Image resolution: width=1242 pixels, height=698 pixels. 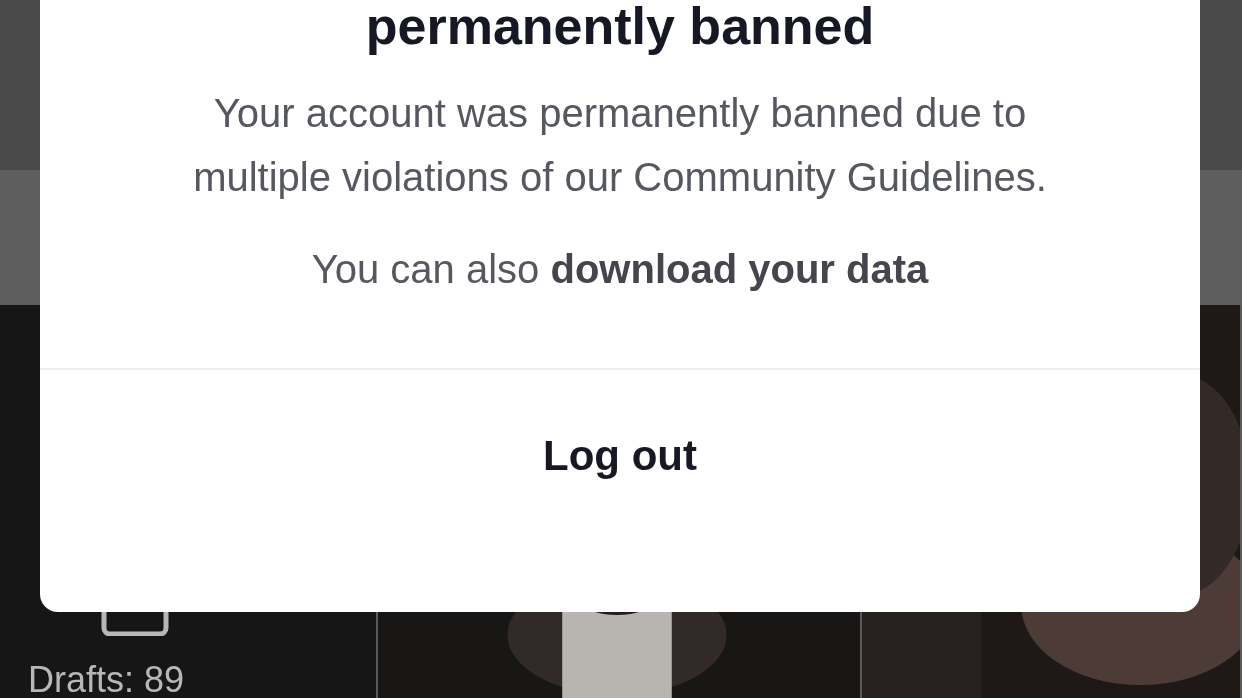 What do you see at coordinates (135, 624) in the screenshot?
I see `drafts-icon` at bounding box center [135, 624].